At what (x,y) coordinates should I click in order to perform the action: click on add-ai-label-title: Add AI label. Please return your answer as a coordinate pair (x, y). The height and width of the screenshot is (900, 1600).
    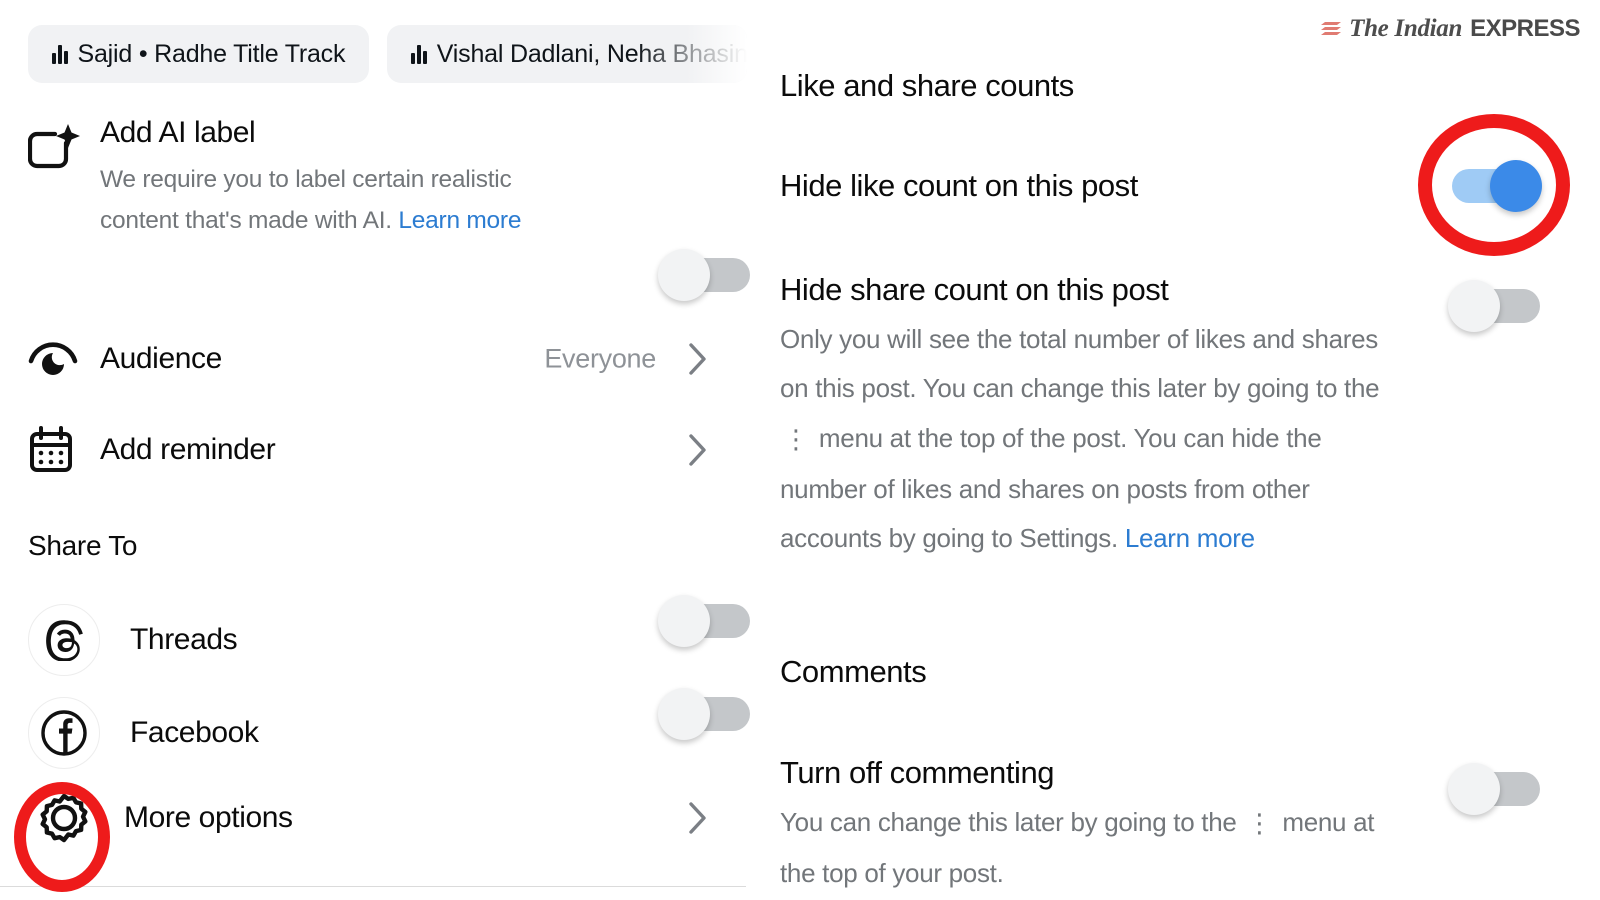
    Looking at the image, I should click on (178, 132).